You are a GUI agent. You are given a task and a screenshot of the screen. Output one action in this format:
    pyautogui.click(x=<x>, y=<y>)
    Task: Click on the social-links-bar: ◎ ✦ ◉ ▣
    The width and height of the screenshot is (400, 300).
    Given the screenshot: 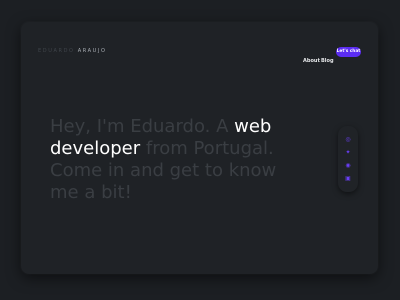 What is the action you would take?
    pyautogui.click(x=348, y=159)
    